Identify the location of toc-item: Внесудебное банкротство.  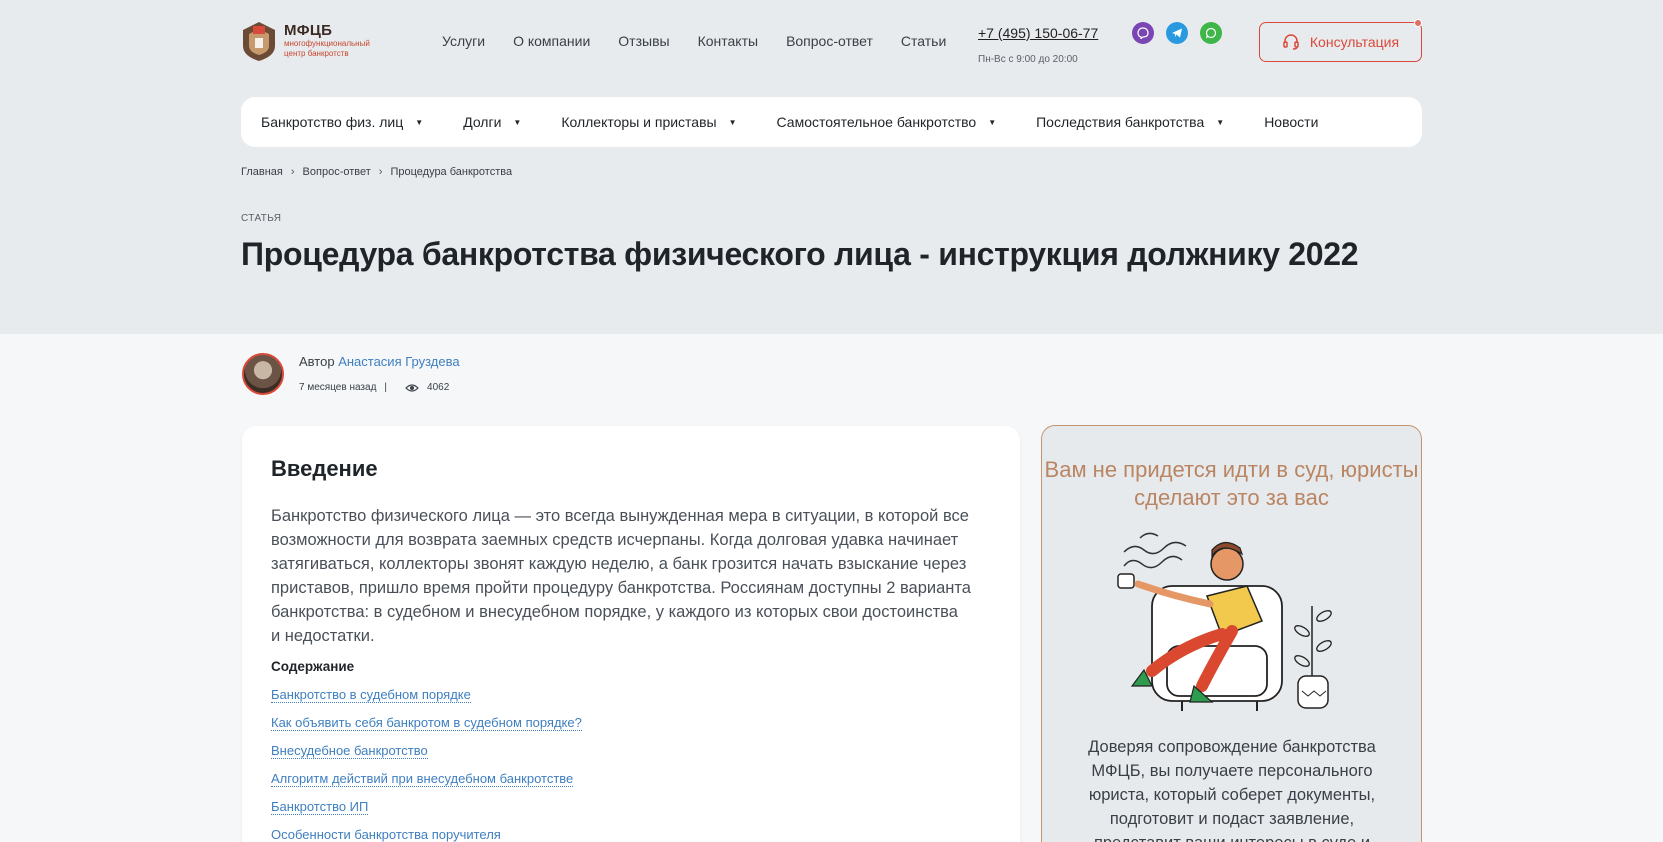
(426, 756).